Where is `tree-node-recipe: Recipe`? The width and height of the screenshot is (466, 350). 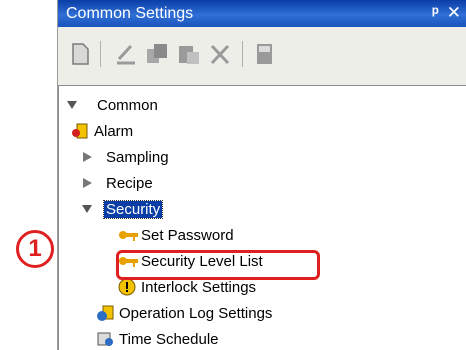 tree-node-recipe: Recipe is located at coordinates (116, 183).